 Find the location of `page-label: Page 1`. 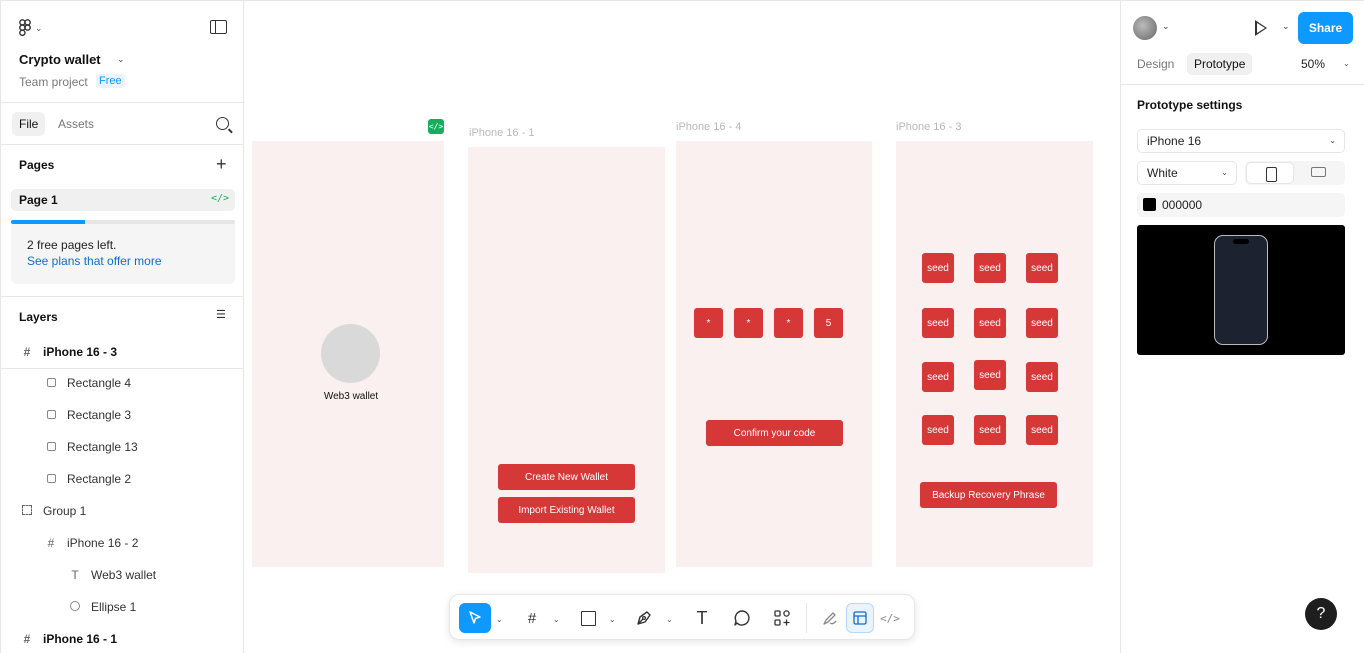

page-label: Page 1 is located at coordinates (38, 200).